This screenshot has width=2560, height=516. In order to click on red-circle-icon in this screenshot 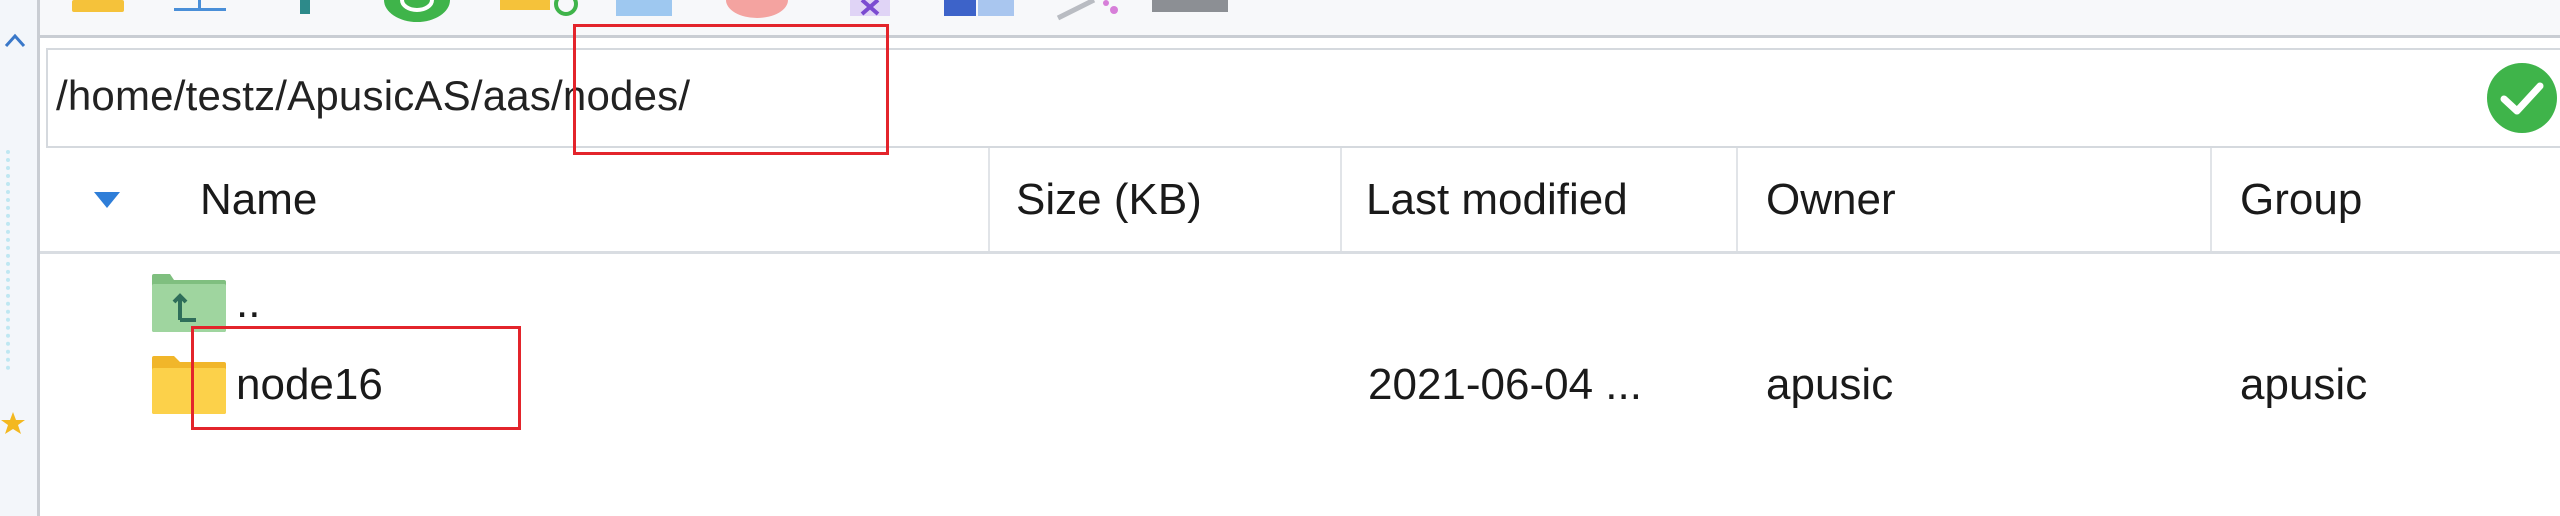, I will do `click(757, 11)`.